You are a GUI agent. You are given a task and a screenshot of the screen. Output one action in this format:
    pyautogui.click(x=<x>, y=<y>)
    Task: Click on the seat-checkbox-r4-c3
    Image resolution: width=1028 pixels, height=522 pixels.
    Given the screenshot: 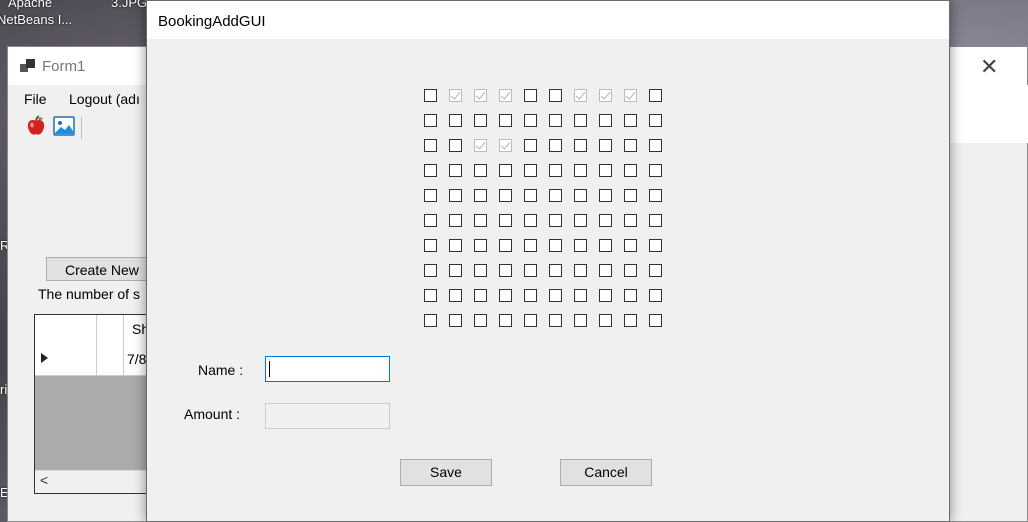 What is the action you would take?
    pyautogui.click(x=480, y=170)
    